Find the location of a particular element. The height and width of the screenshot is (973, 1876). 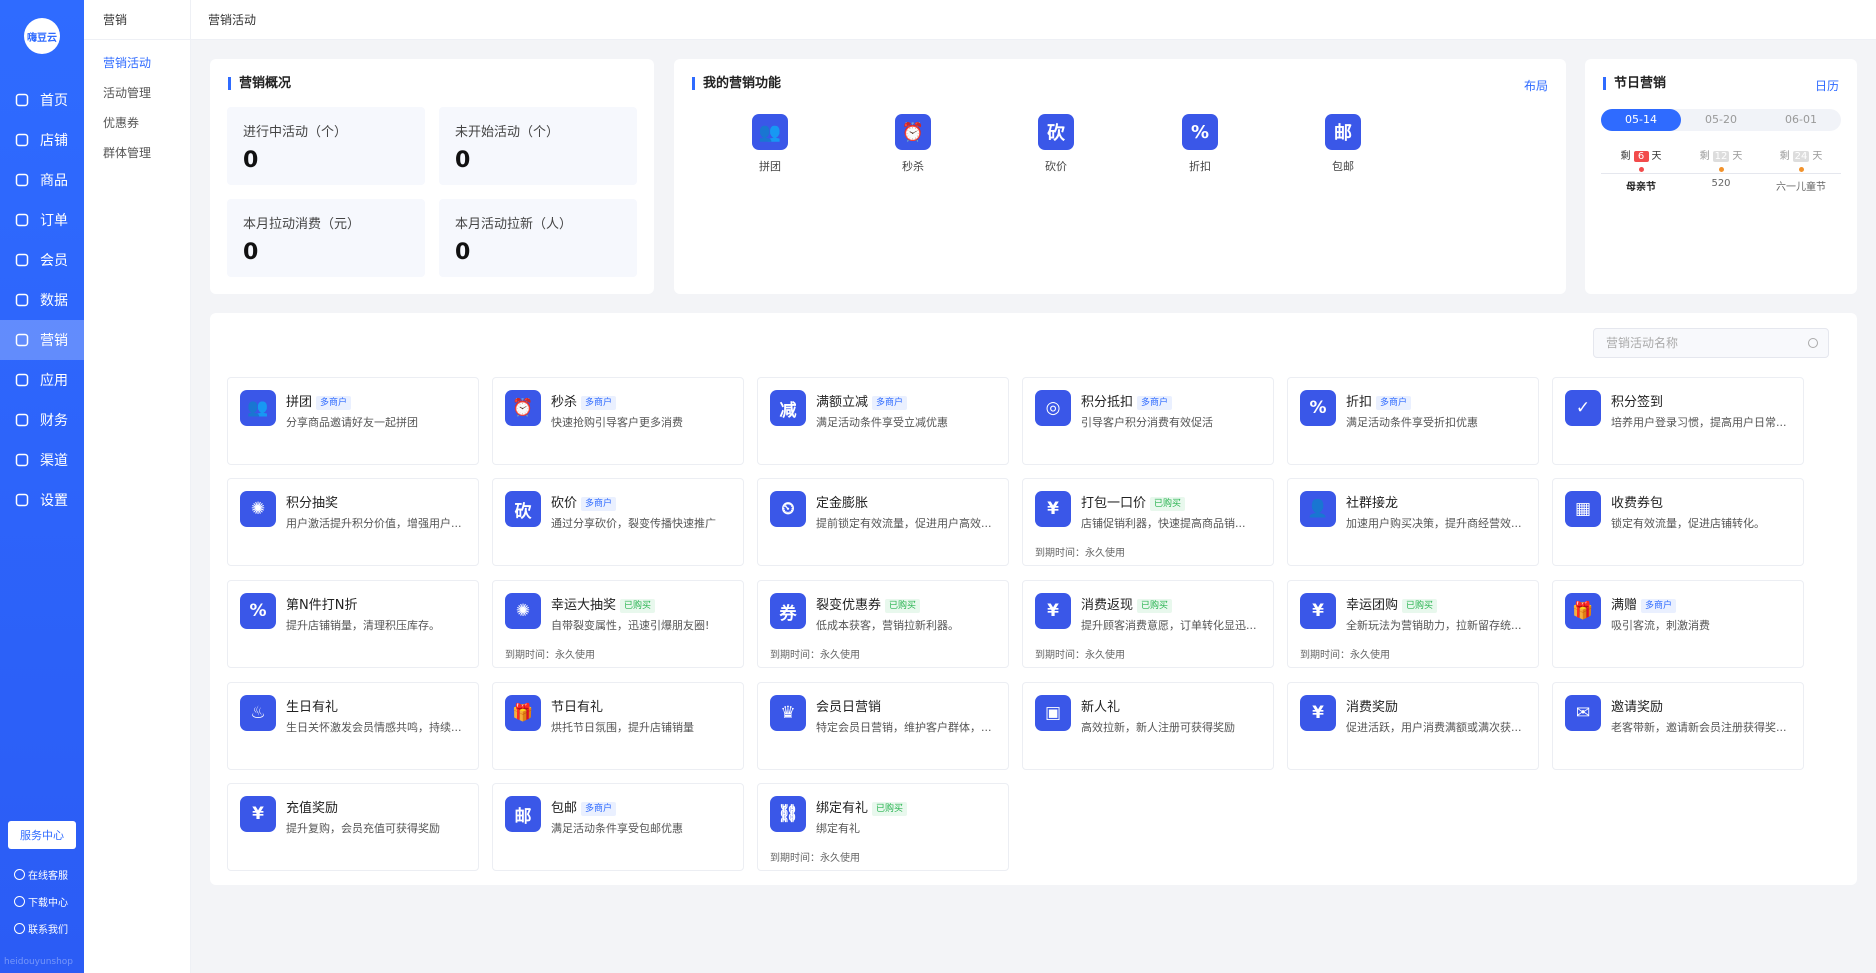

holiday-tab-1: 05-20 is located at coordinates (1721, 120).